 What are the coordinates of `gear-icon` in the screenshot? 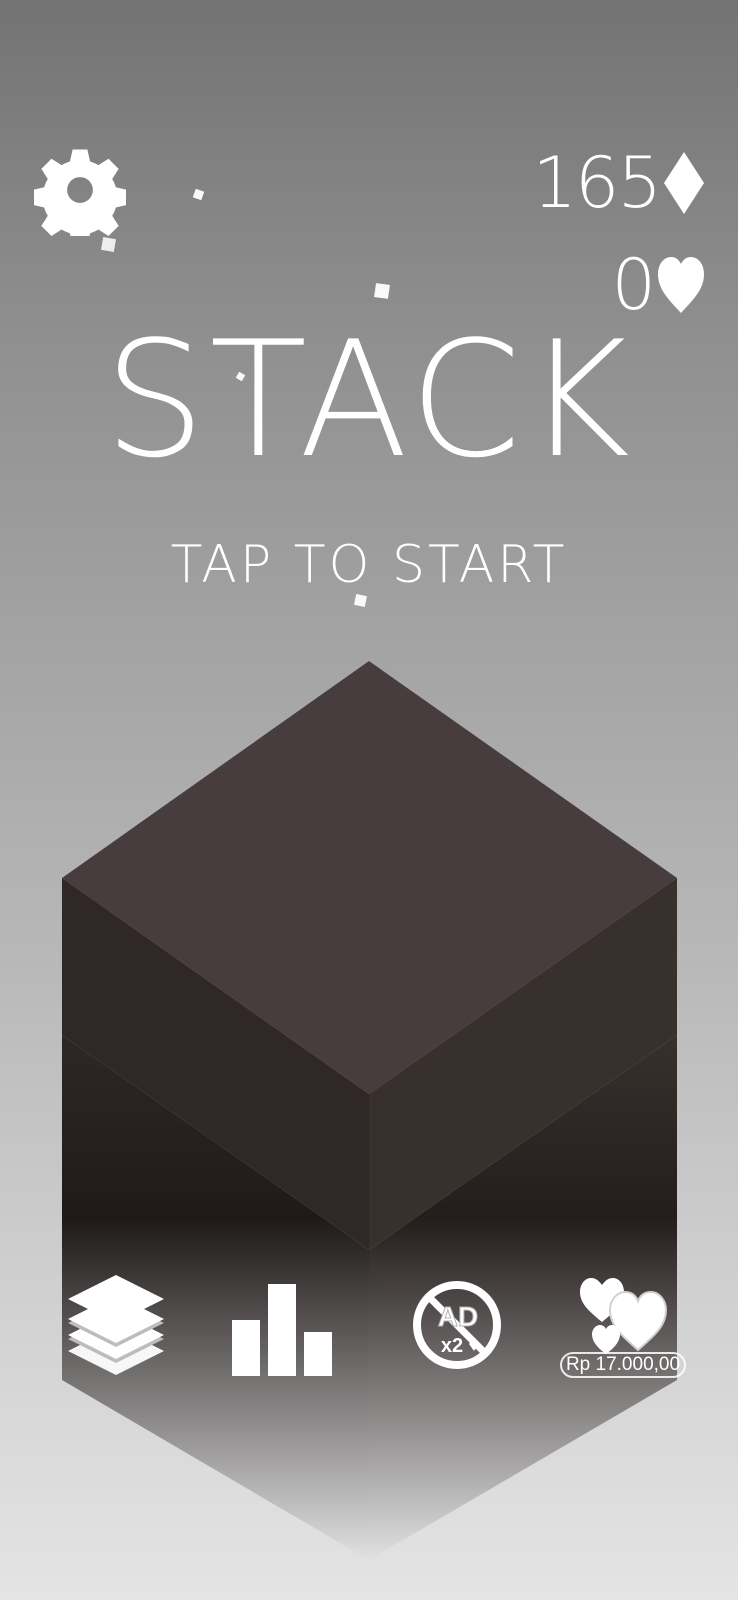 It's located at (80, 192).